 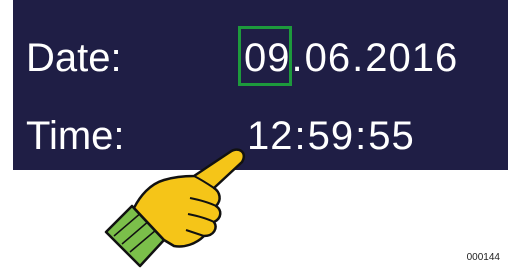 I want to click on date-year-field: 2016, so click(x=411, y=58).